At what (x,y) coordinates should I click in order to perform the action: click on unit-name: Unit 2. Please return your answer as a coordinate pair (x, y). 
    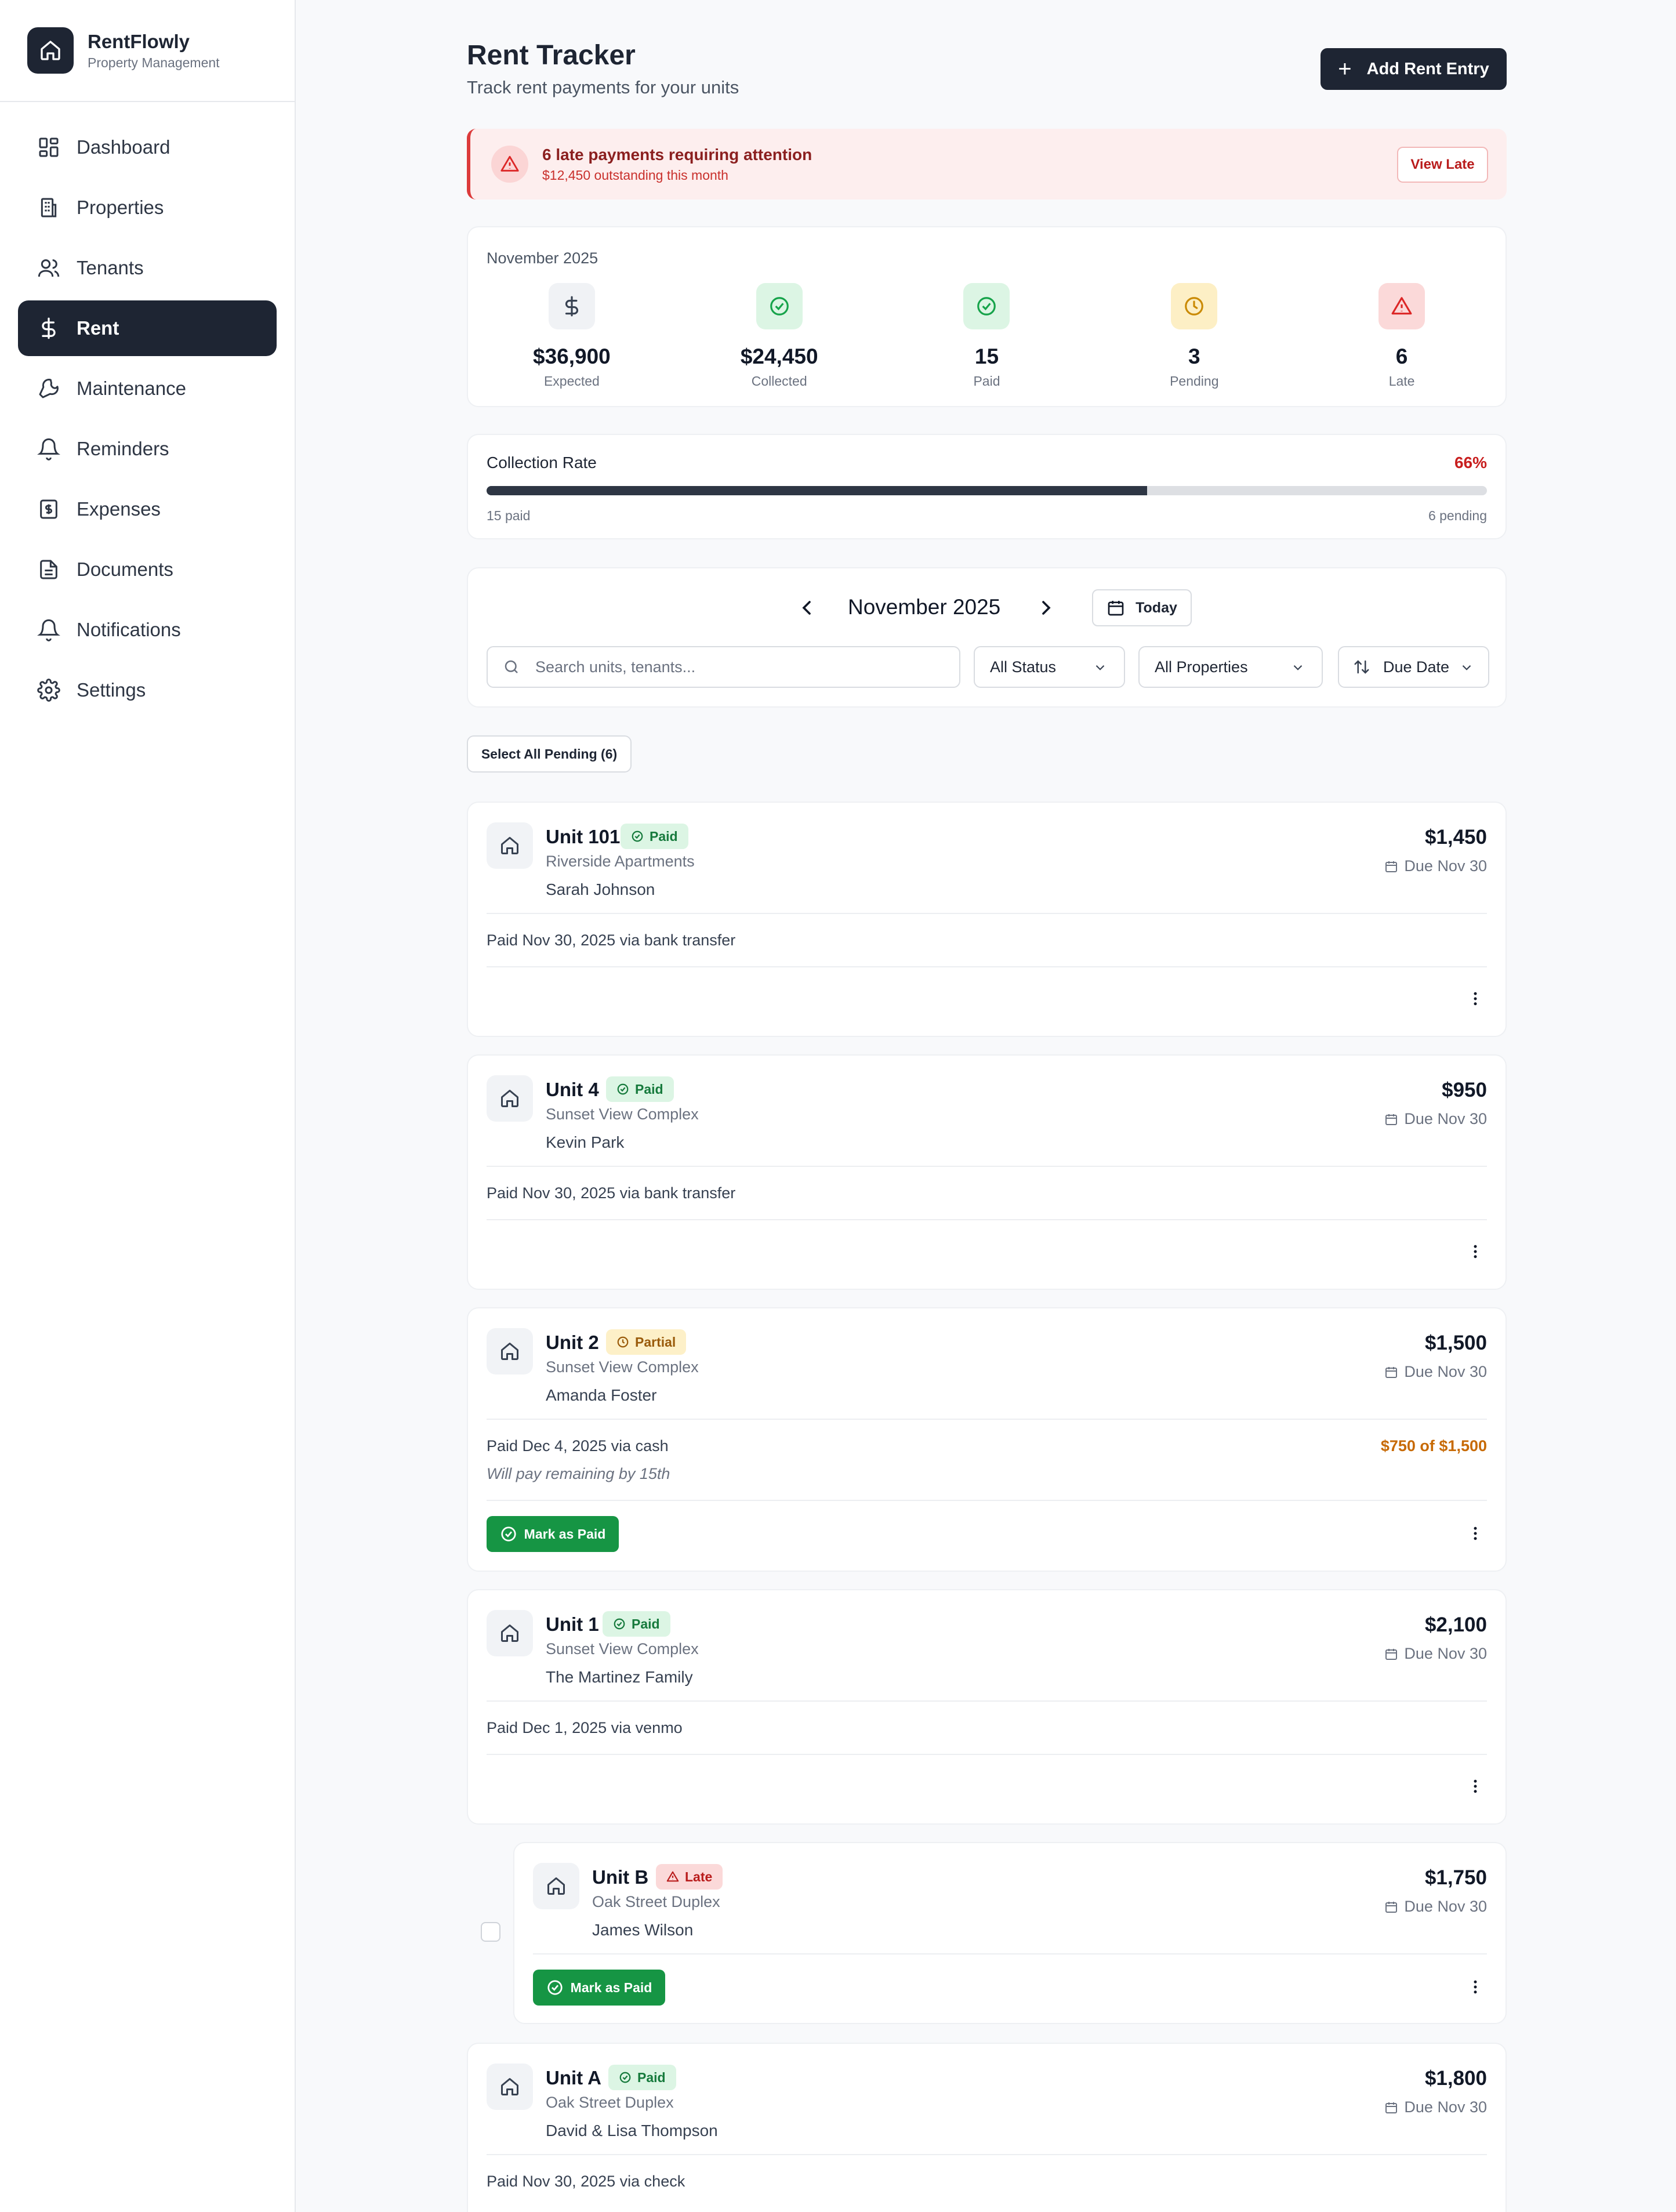
    Looking at the image, I should click on (572, 1342).